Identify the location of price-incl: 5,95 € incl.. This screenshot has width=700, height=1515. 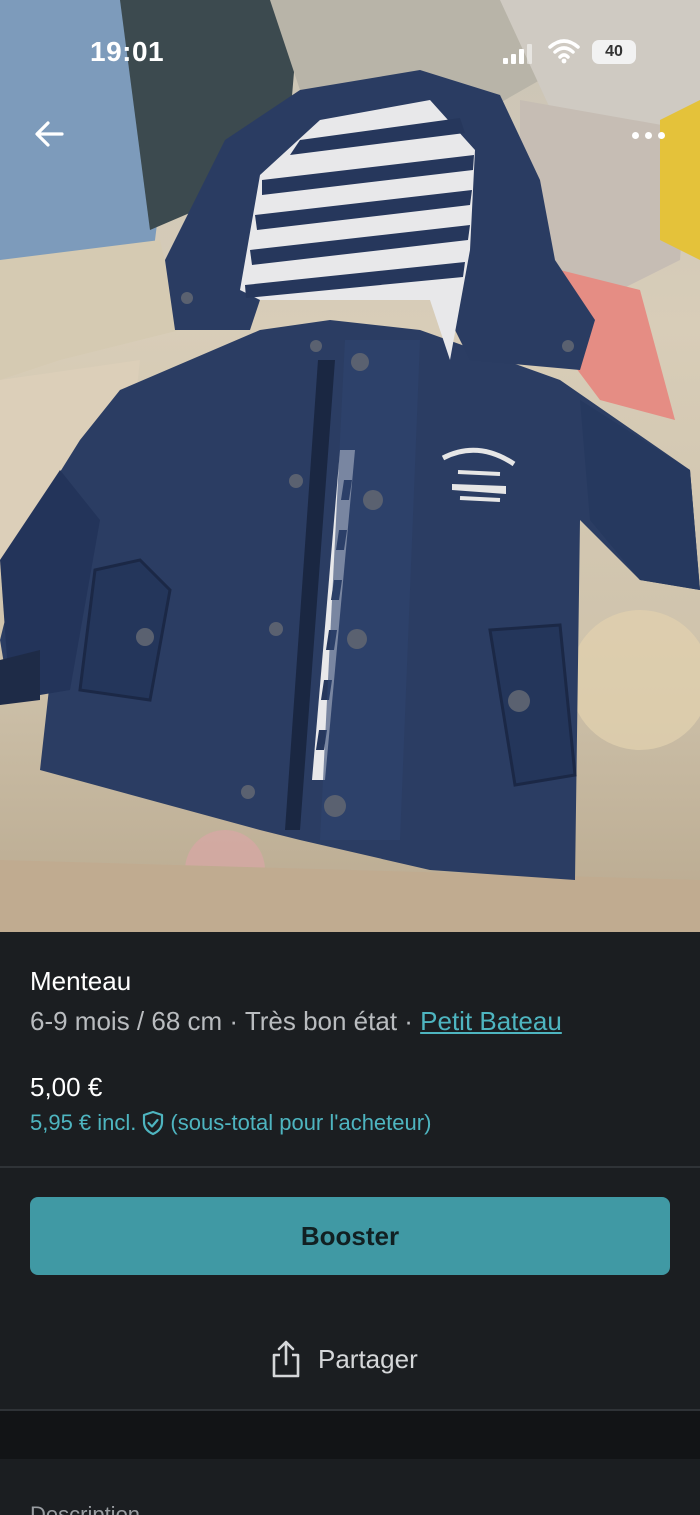
(83, 1122).